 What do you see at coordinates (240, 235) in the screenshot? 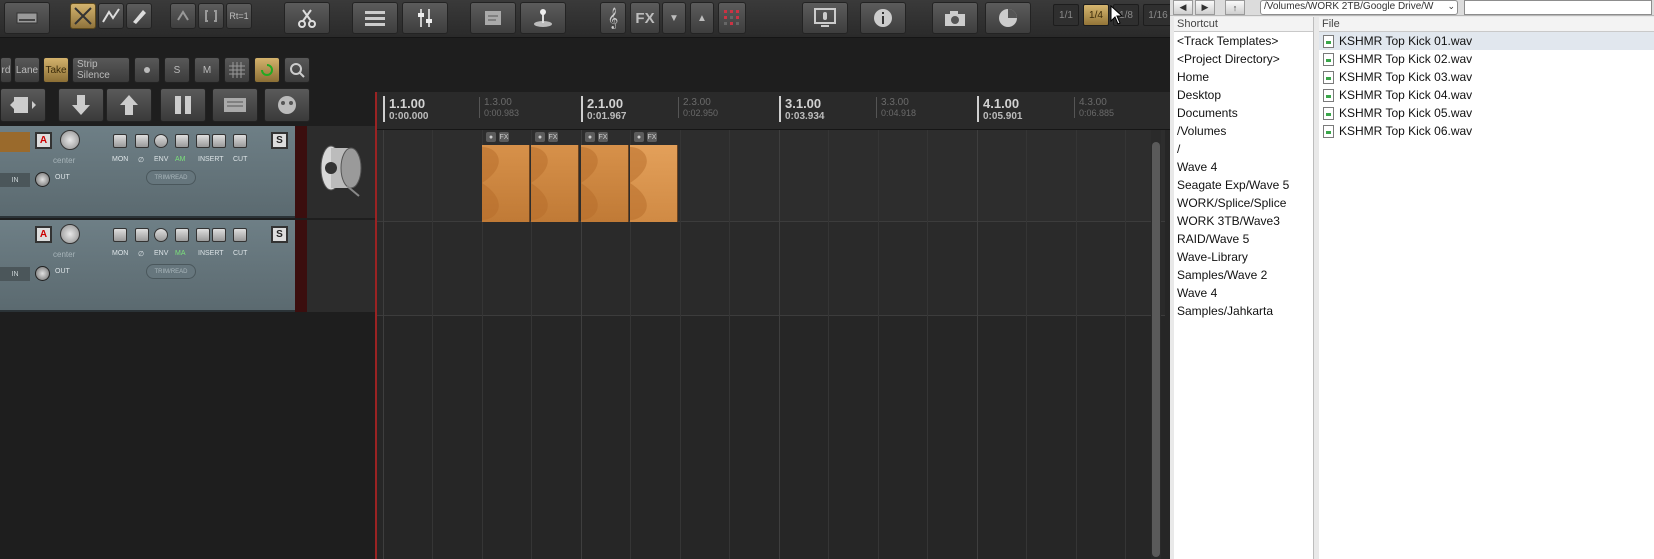
I see `track-2-cut-button` at bounding box center [240, 235].